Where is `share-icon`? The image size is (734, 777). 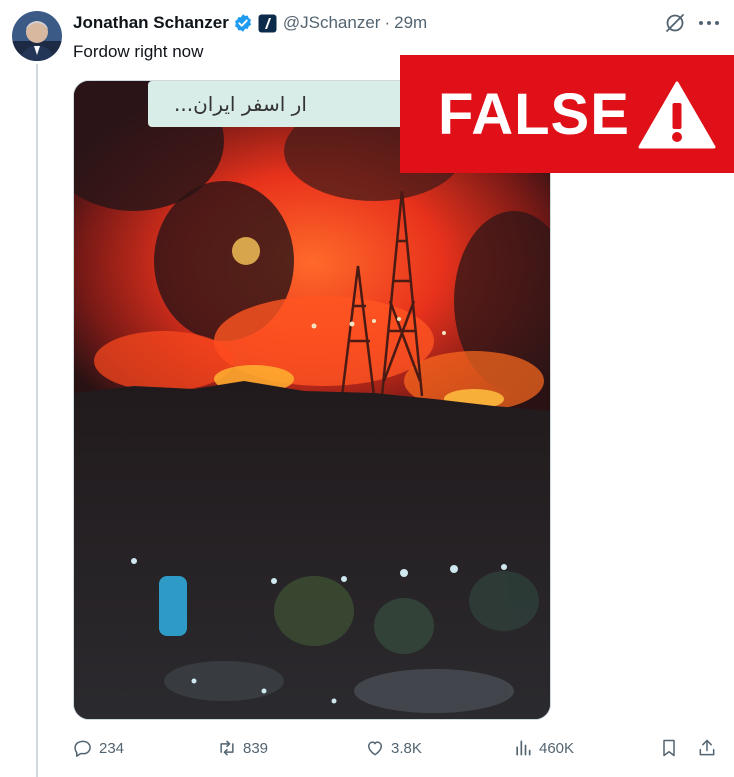 share-icon is located at coordinates (707, 747).